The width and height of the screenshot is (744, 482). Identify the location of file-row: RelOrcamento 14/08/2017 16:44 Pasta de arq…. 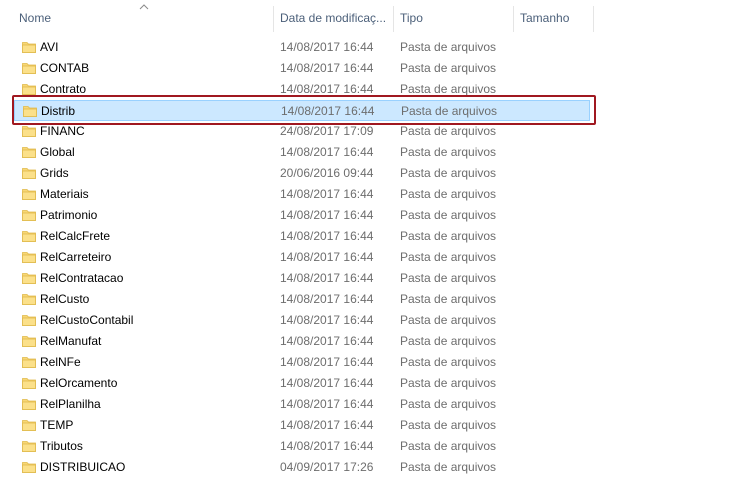
(302, 383).